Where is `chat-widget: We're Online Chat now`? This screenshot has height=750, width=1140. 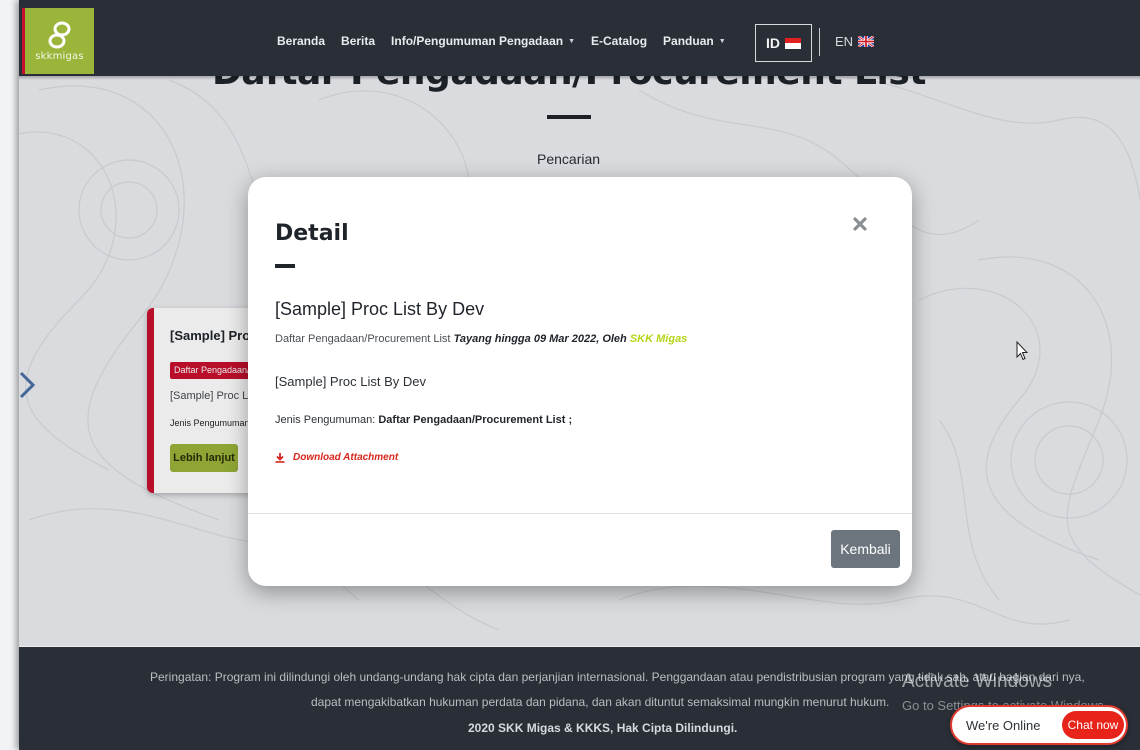
chat-widget: We're Online Chat now is located at coordinates (1039, 725).